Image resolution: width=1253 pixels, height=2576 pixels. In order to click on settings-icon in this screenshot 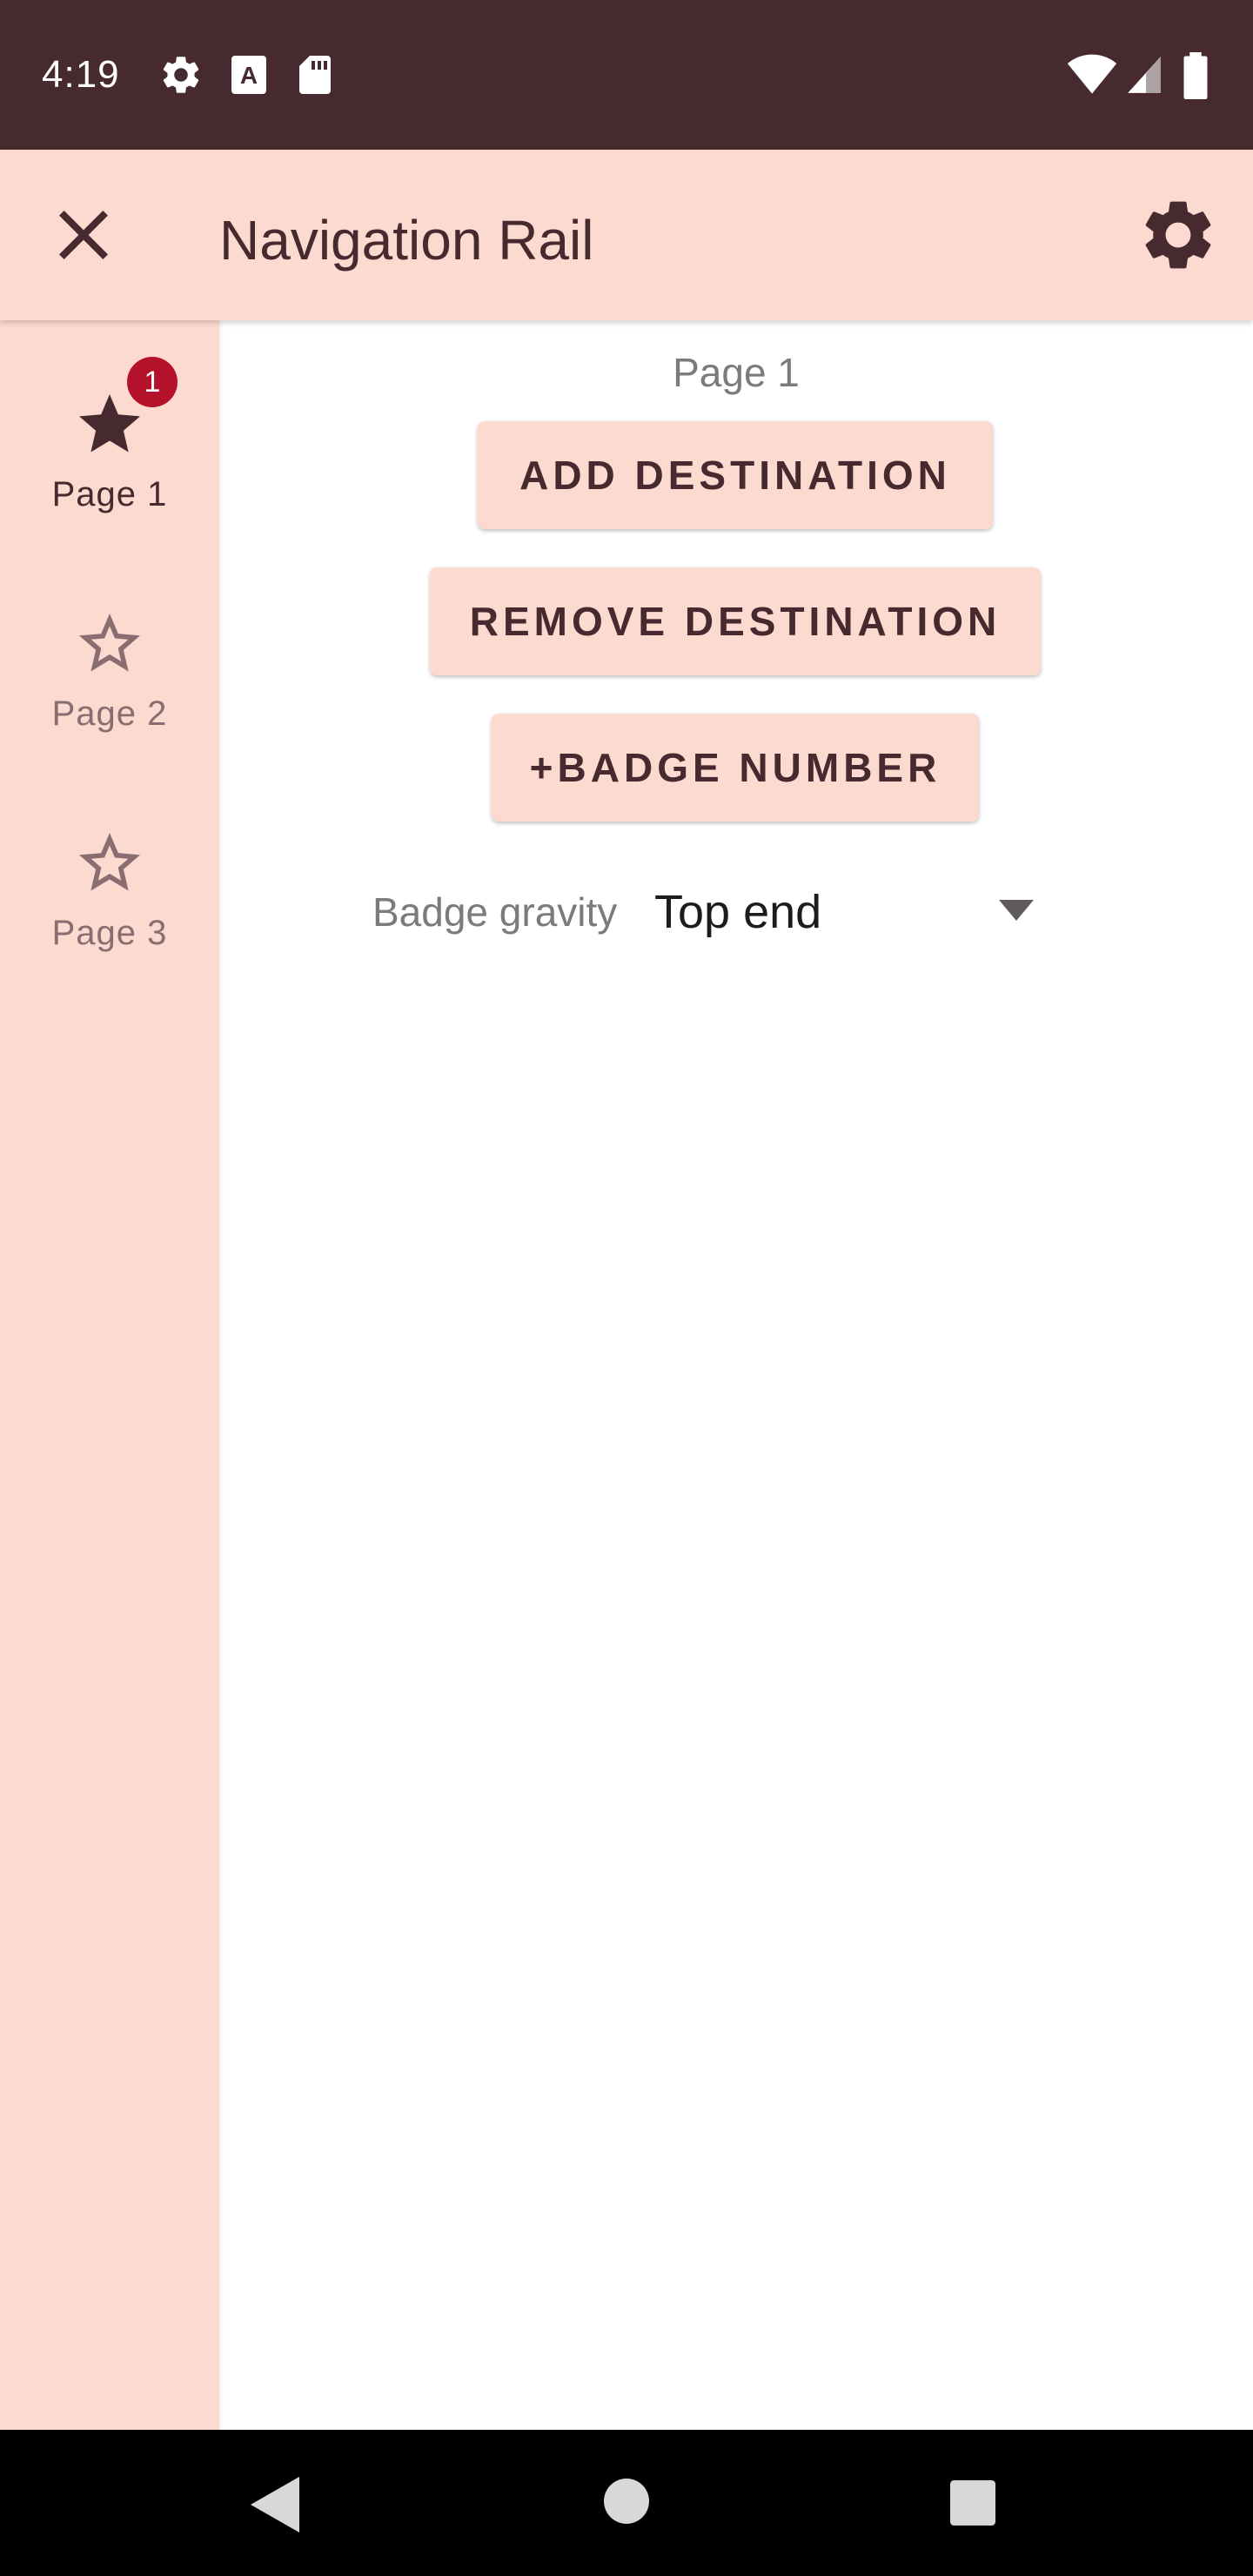, I will do `click(181, 75)`.